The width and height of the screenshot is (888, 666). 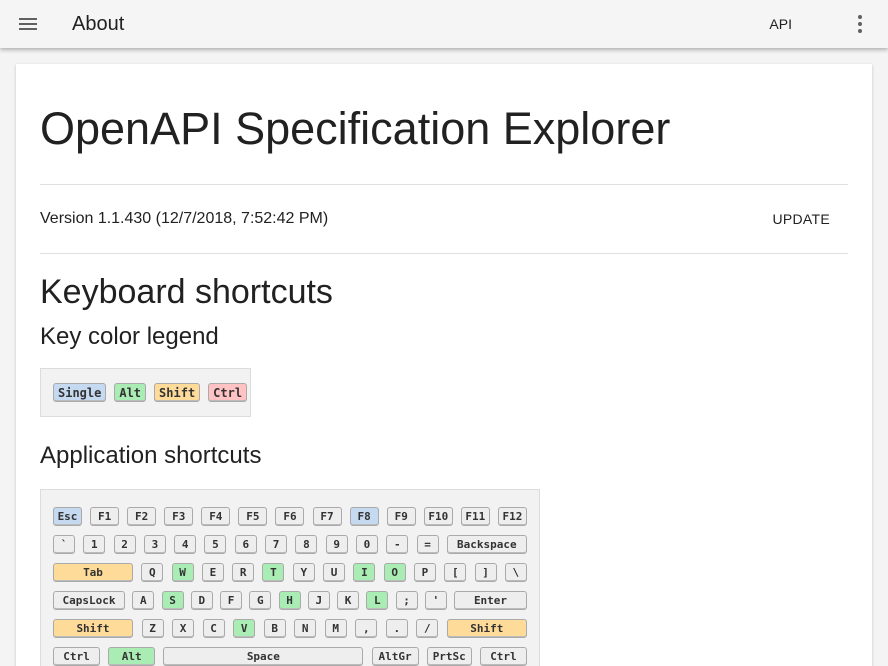 I want to click on key-sym0: `, so click(x=64, y=544).